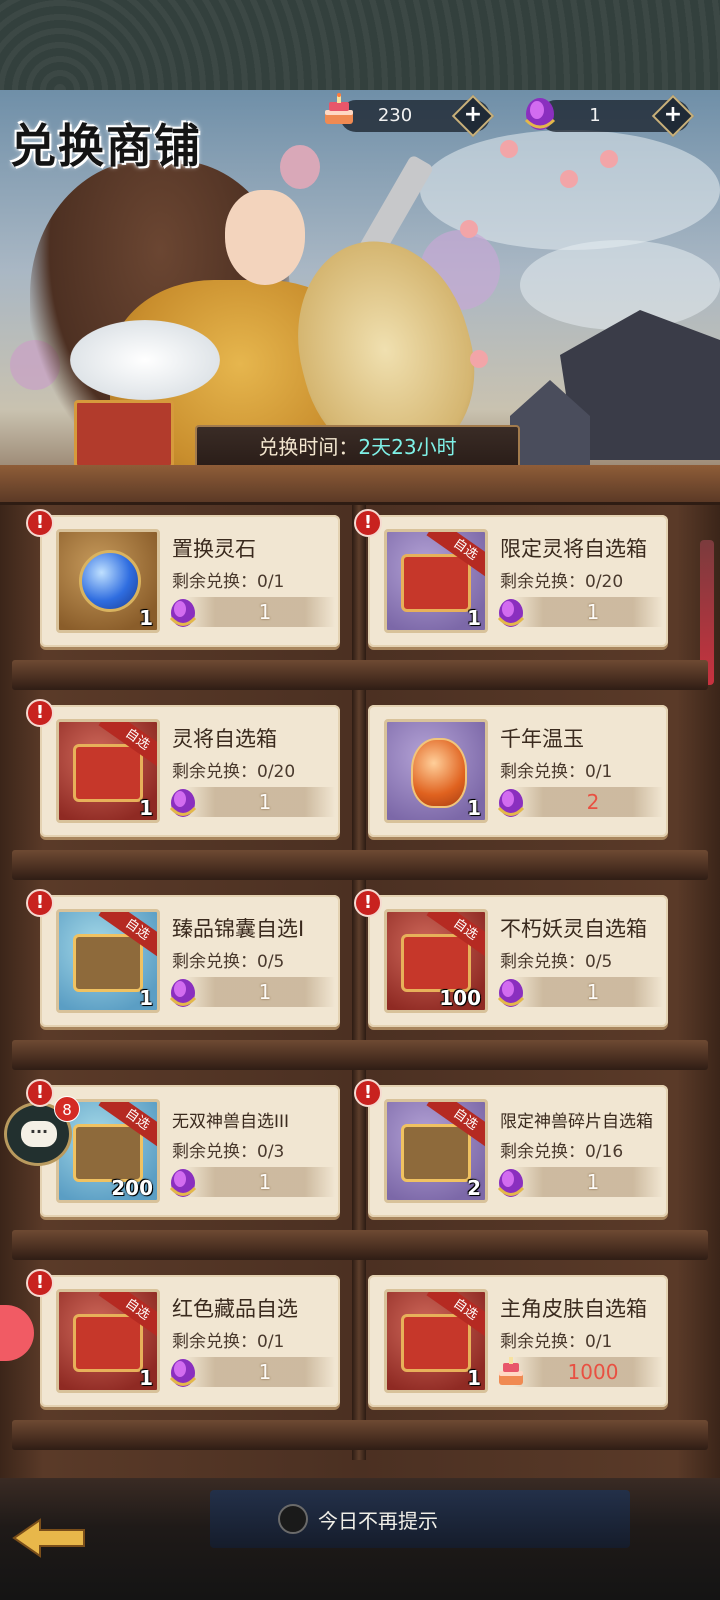  I want to click on price-bar: 2, so click(588, 802).